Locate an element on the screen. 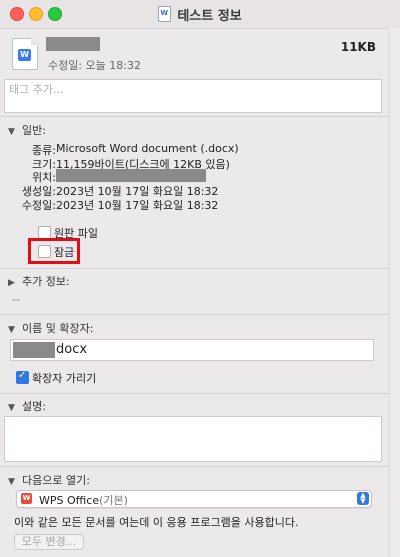 The height and width of the screenshot is (557, 400). modified-summary: 수정일: 오늘 18:32 is located at coordinates (94, 65).